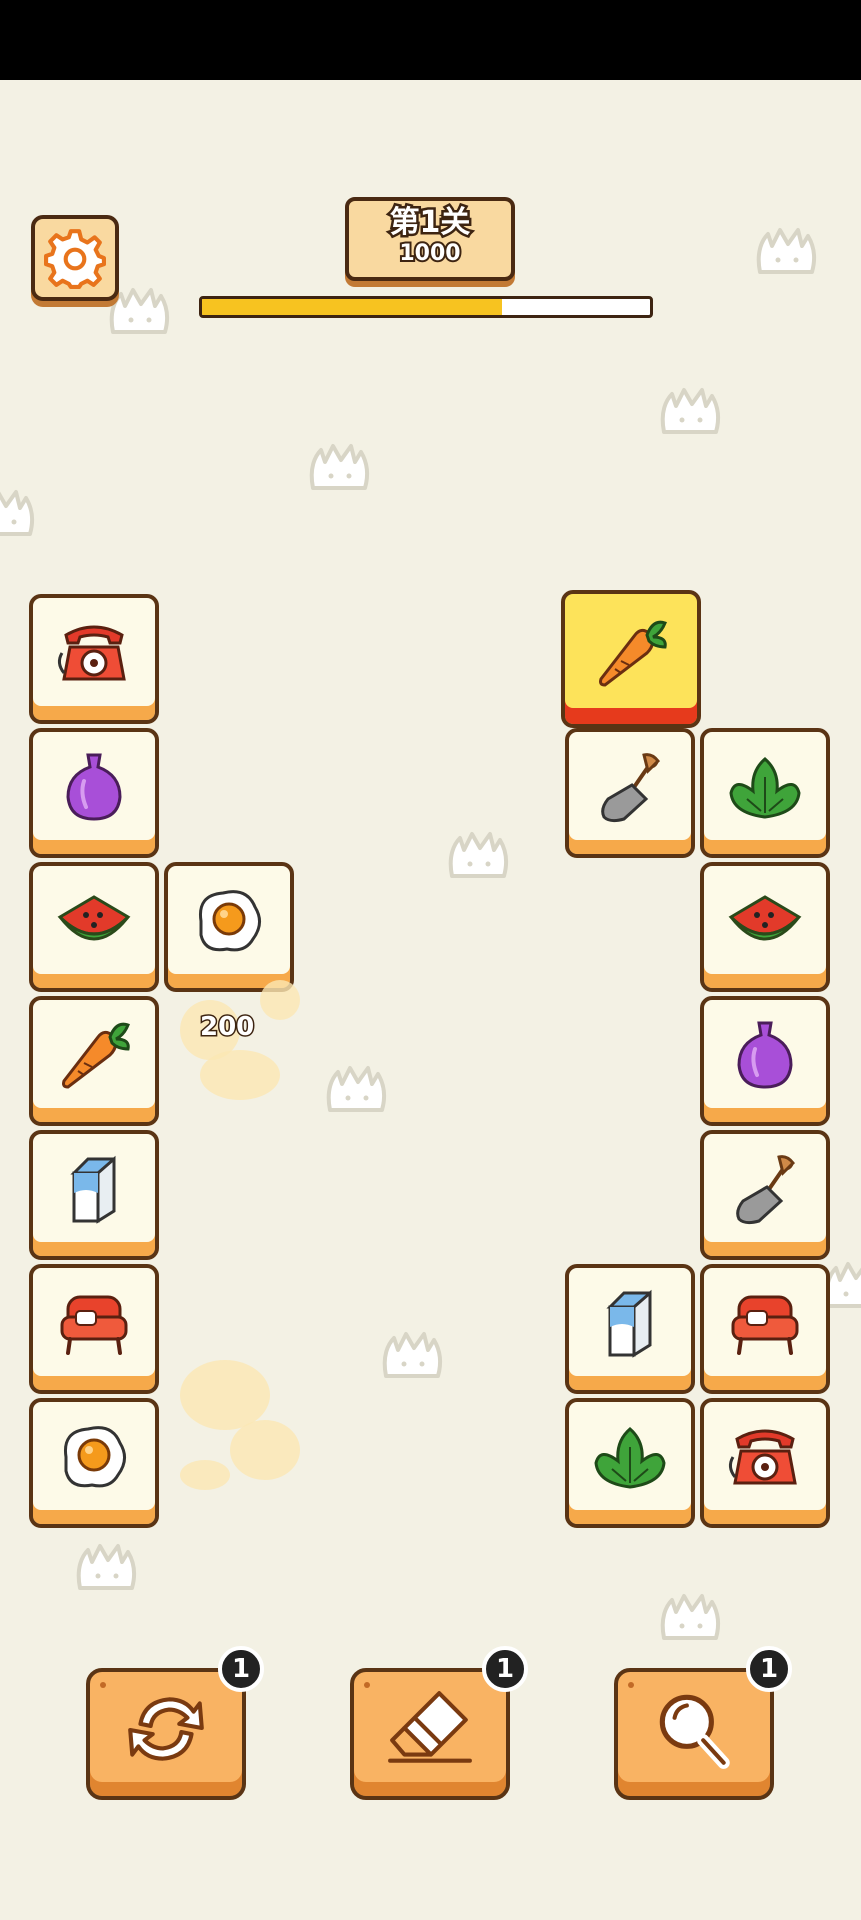 The image size is (861, 1920). What do you see at coordinates (429, 253) in the screenshot?
I see `level-score: 1000` at bounding box center [429, 253].